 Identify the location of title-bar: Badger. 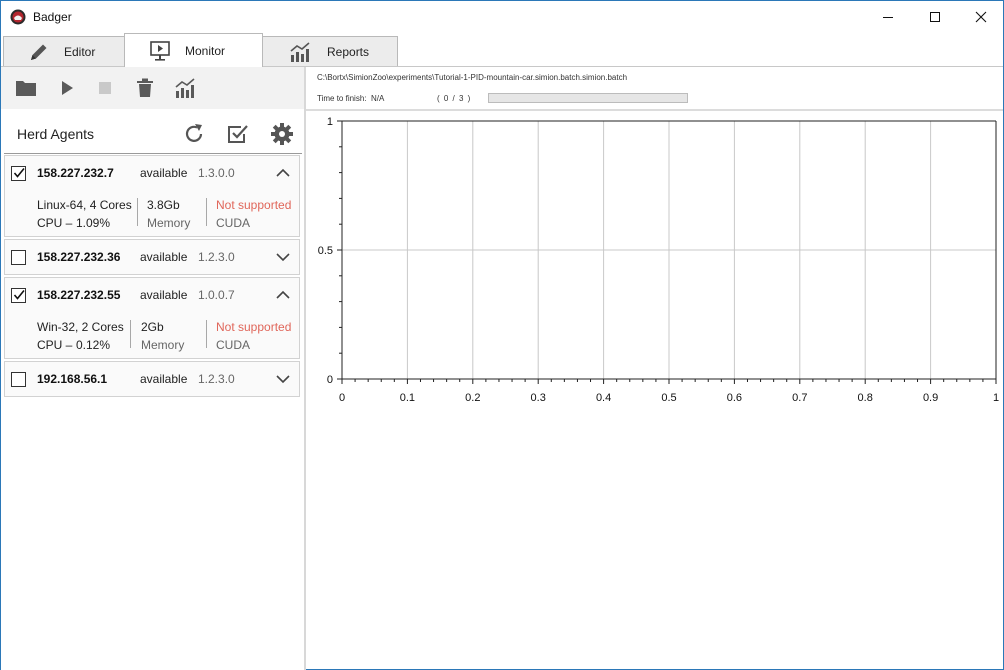
(502, 17).